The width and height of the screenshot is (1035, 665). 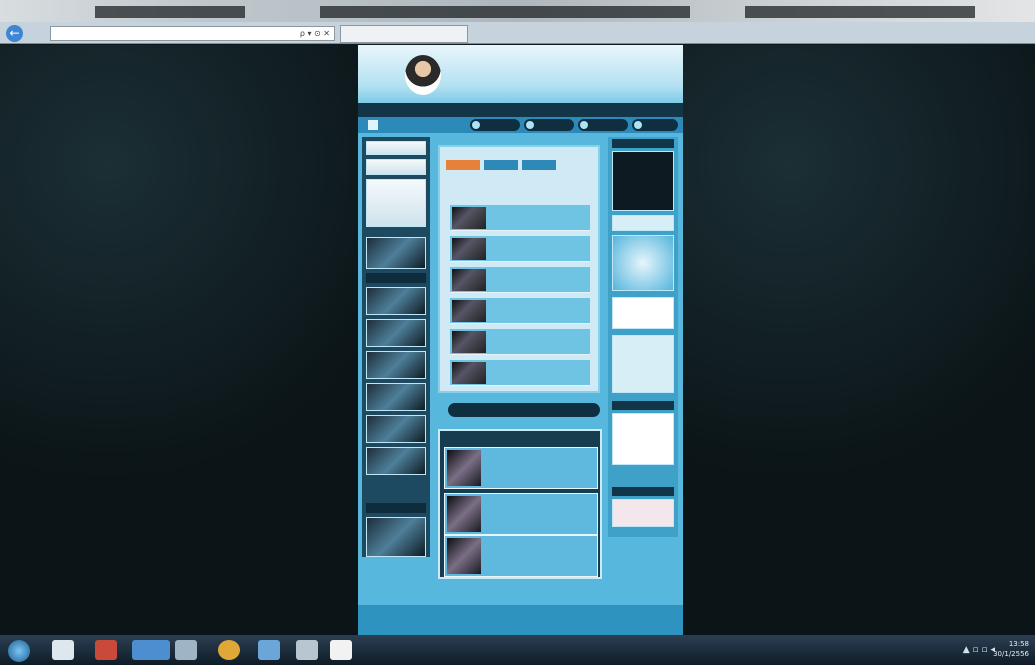 What do you see at coordinates (525, 192) in the screenshot?
I see `news-header` at bounding box center [525, 192].